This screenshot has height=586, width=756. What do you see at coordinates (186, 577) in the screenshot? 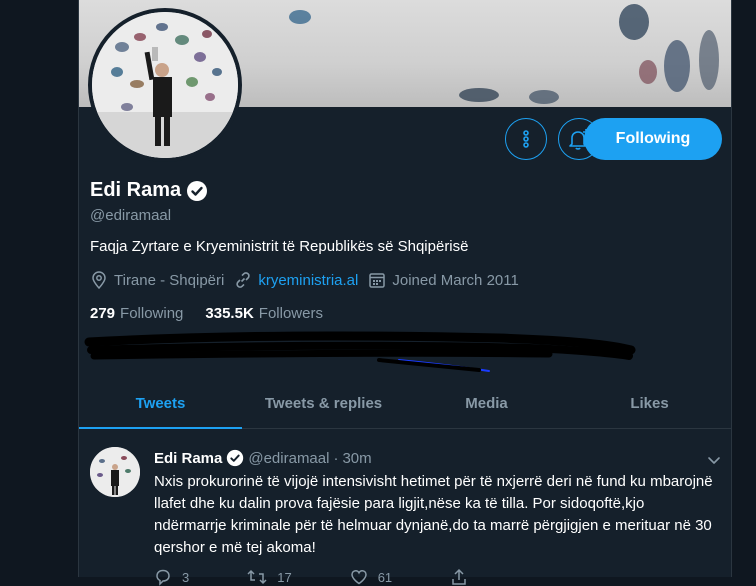
I see `reply-count: 3` at bounding box center [186, 577].